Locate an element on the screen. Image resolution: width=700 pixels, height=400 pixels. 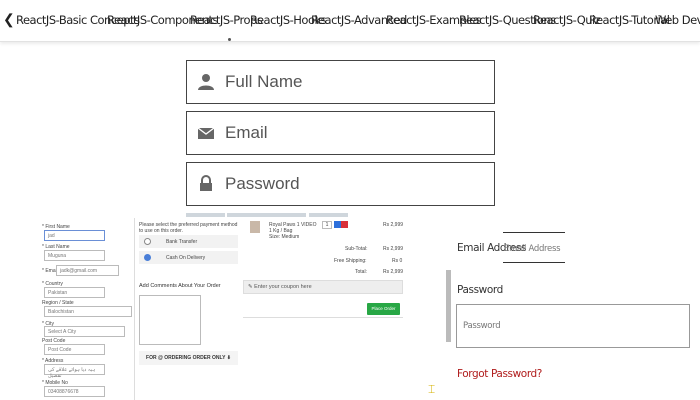
divider-line is located at coordinates (534, 232).